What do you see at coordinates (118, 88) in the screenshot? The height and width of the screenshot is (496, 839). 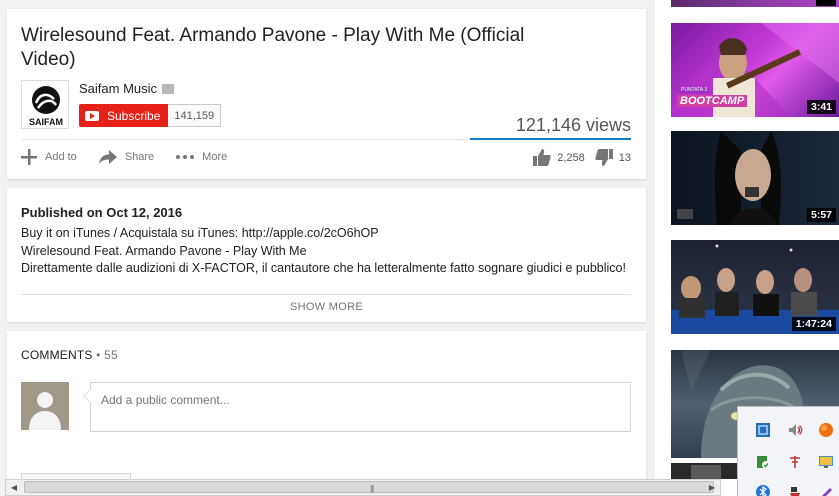 I see `channel-name-text: Saifam Music` at bounding box center [118, 88].